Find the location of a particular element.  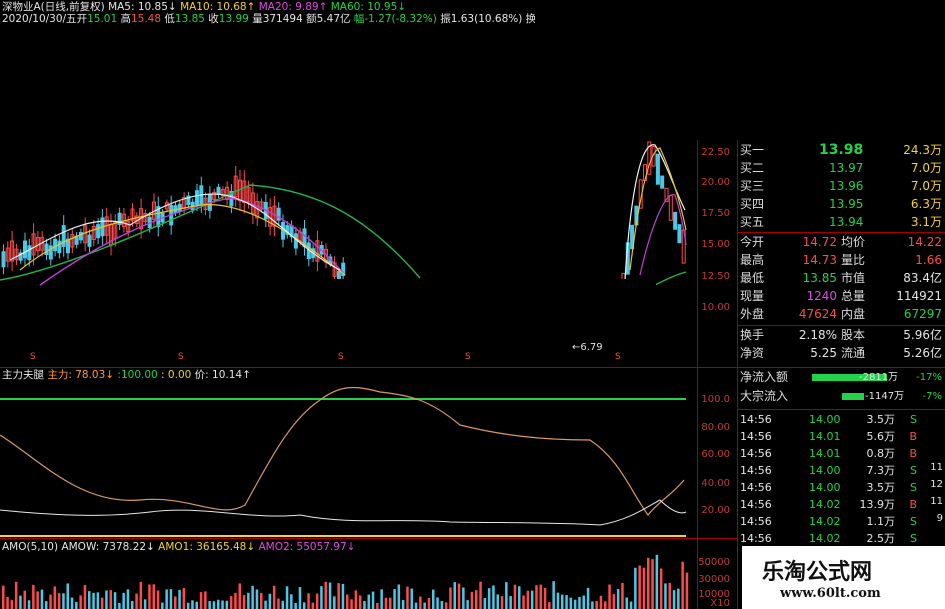

stat-value: 2.18% is located at coordinates (817, 335).